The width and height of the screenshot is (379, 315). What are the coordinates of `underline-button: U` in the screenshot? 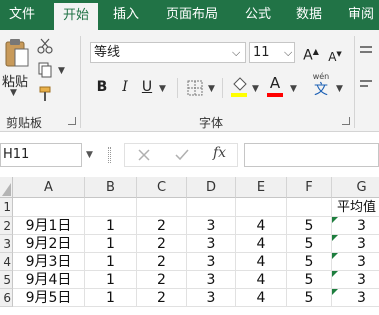 It's located at (147, 87).